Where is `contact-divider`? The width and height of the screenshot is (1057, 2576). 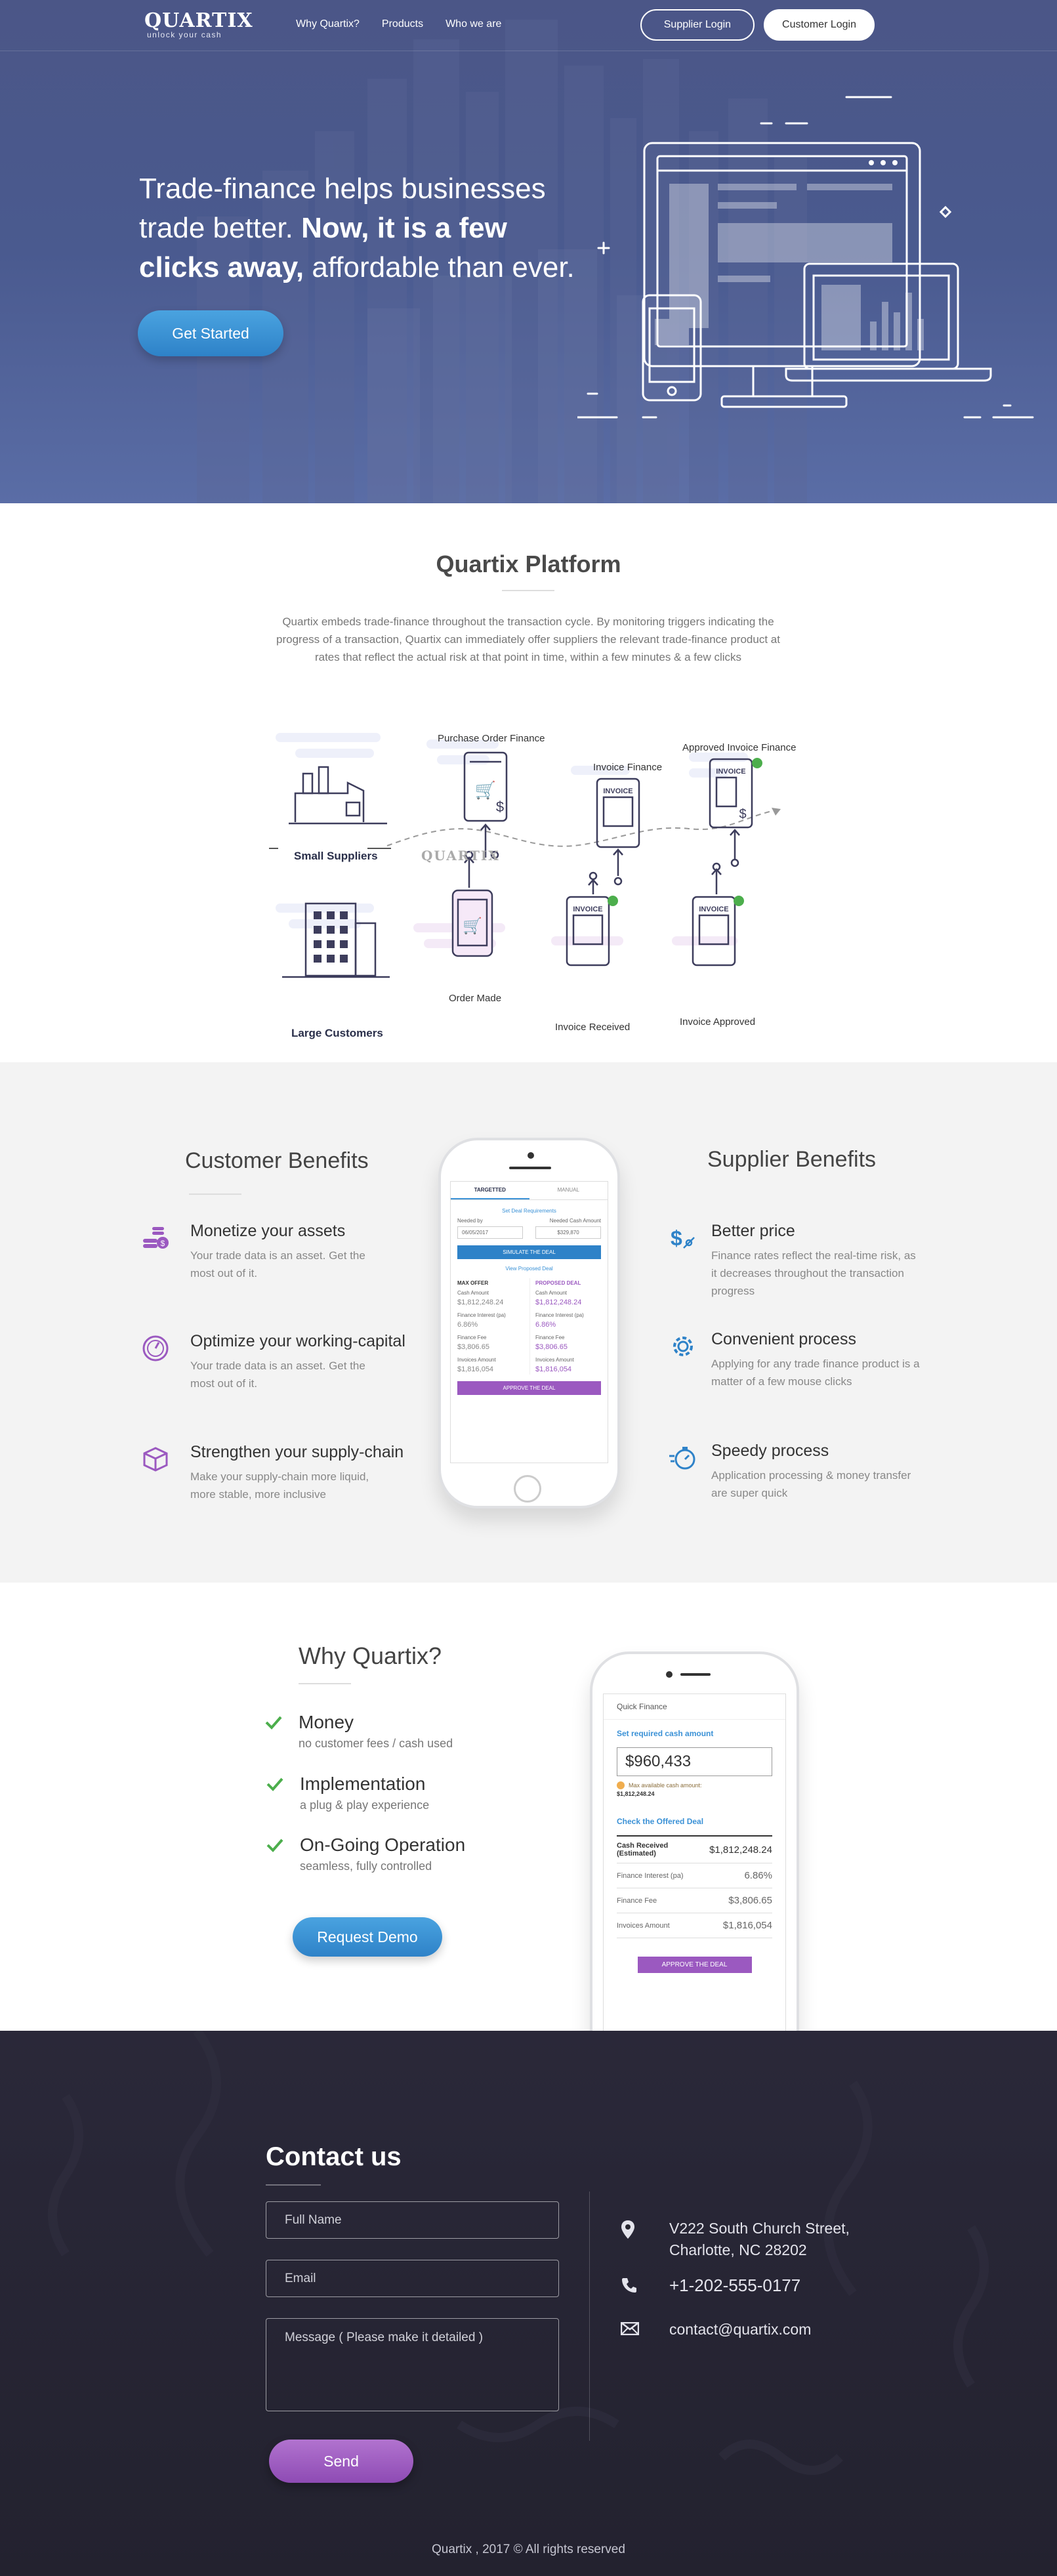
contact-divider is located at coordinates (589, 2316).